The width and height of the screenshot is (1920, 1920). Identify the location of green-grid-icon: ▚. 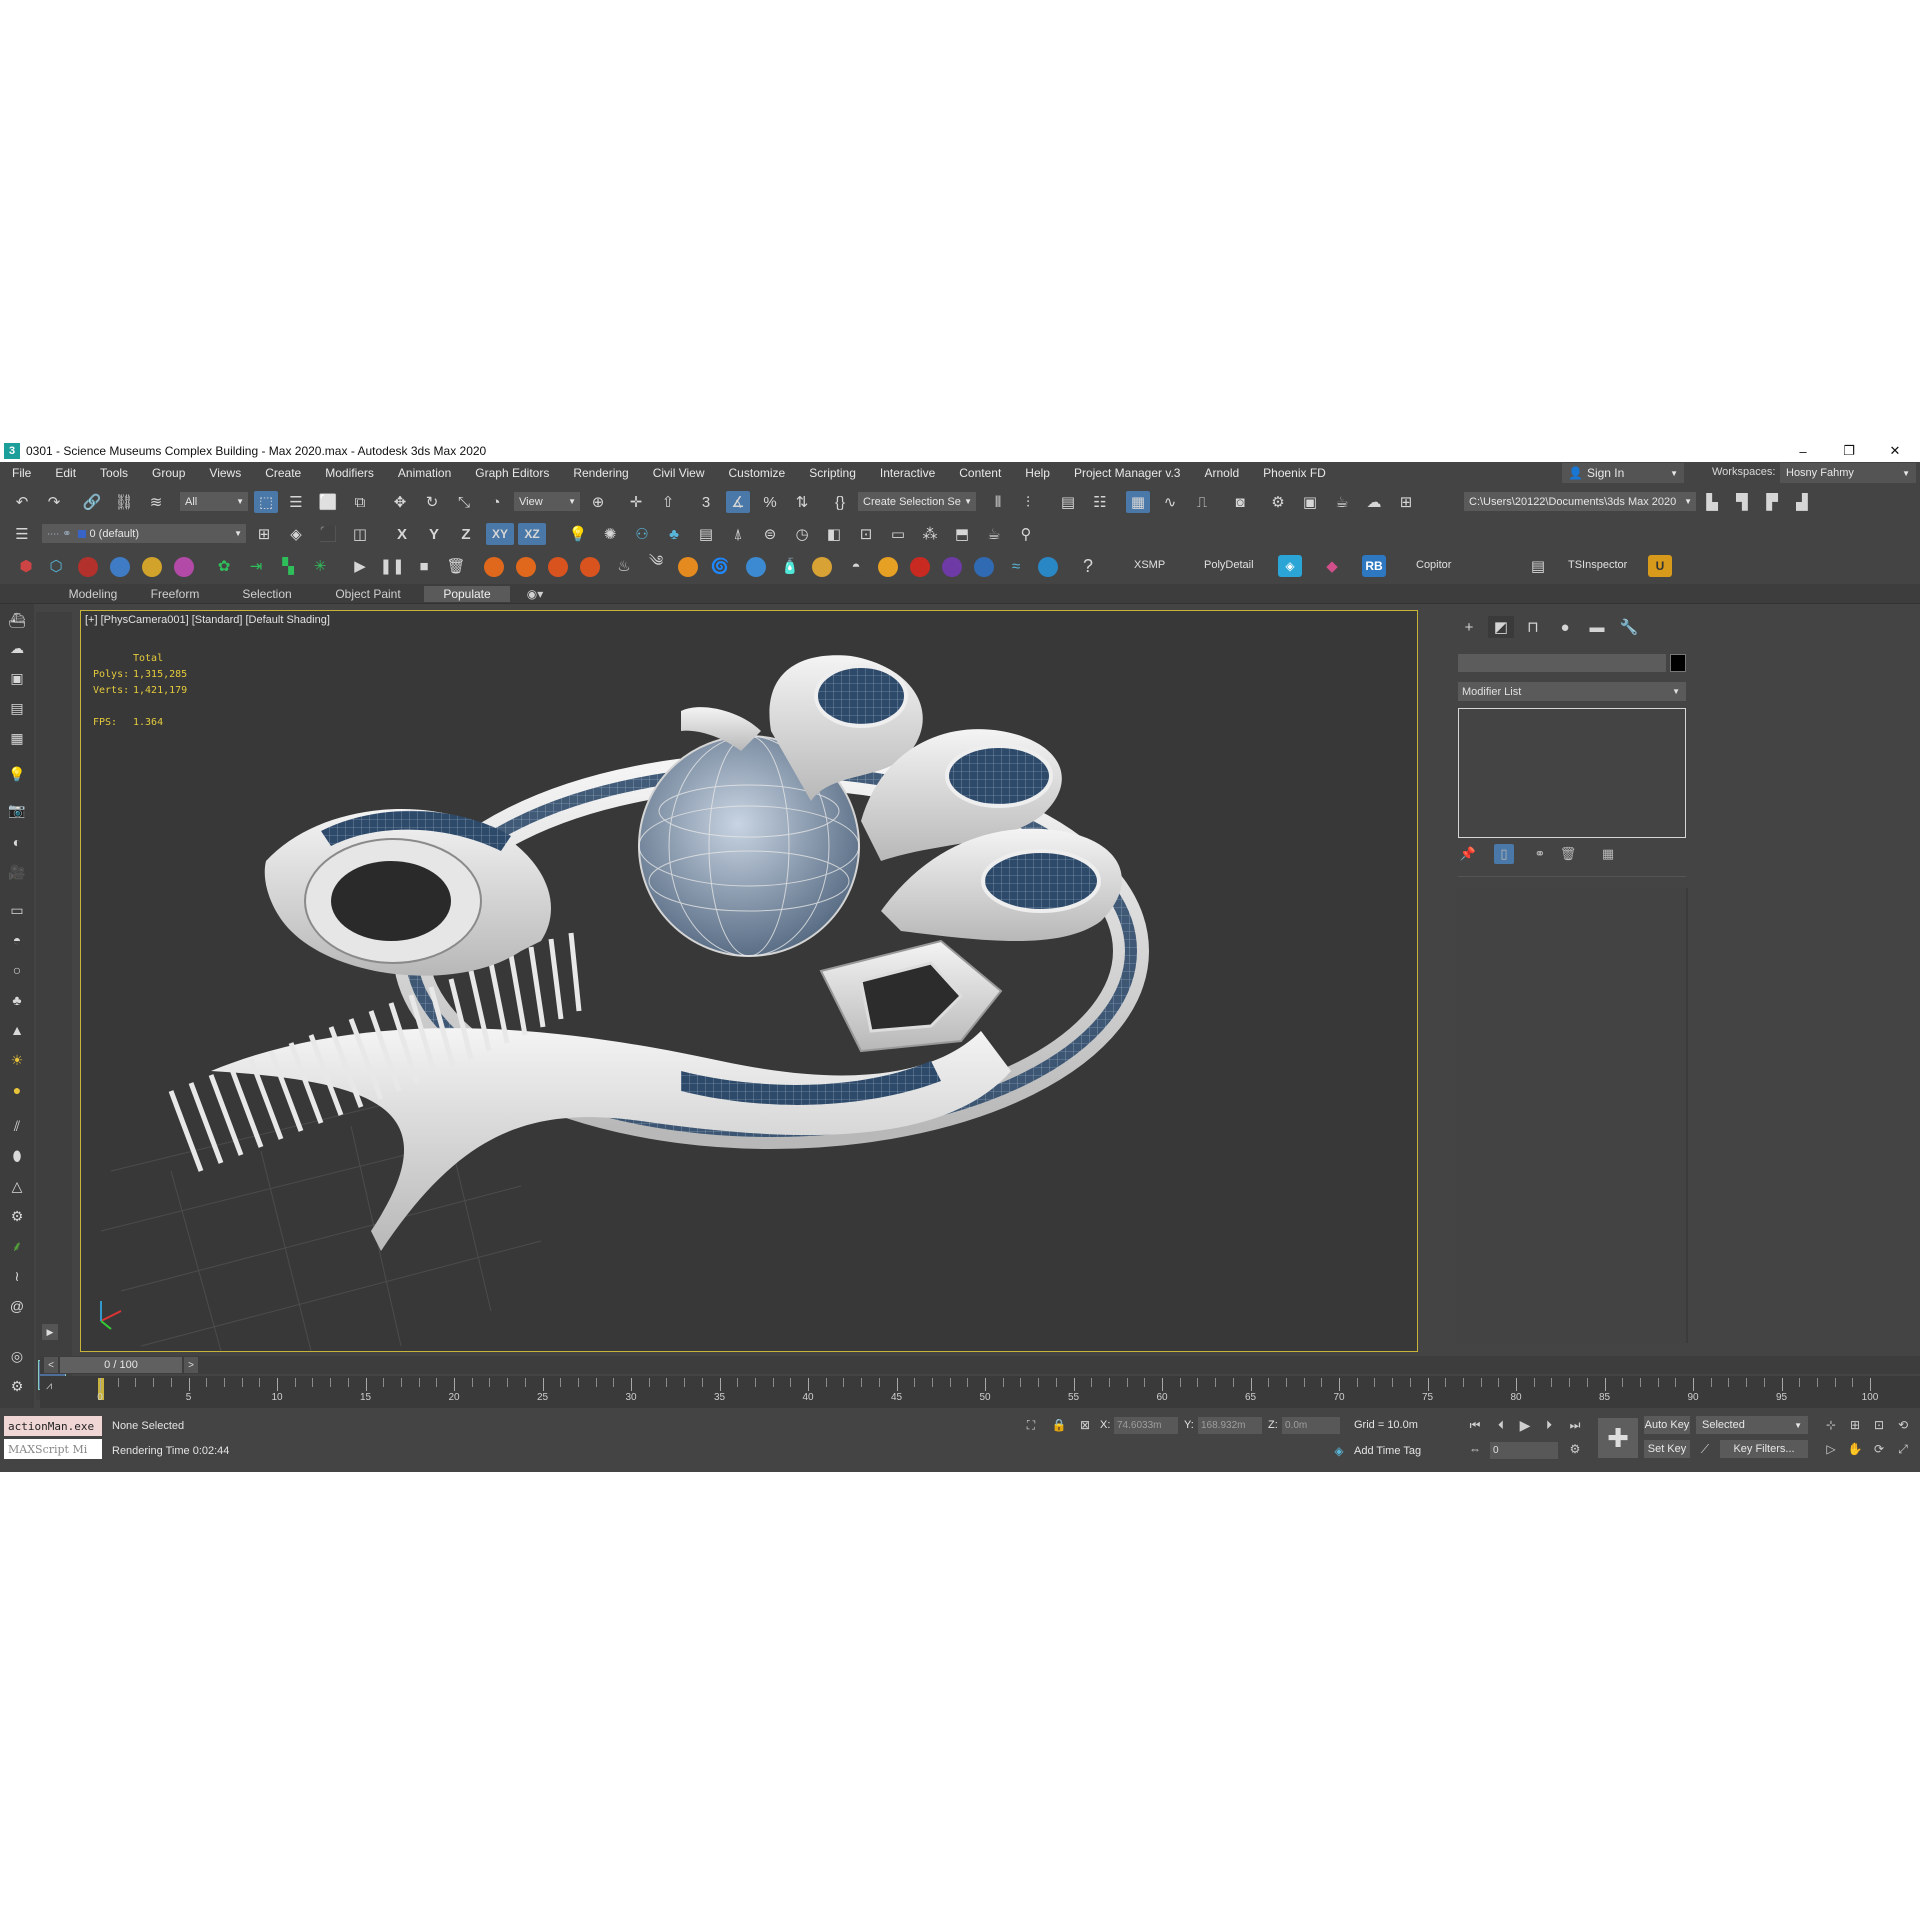
(288, 566).